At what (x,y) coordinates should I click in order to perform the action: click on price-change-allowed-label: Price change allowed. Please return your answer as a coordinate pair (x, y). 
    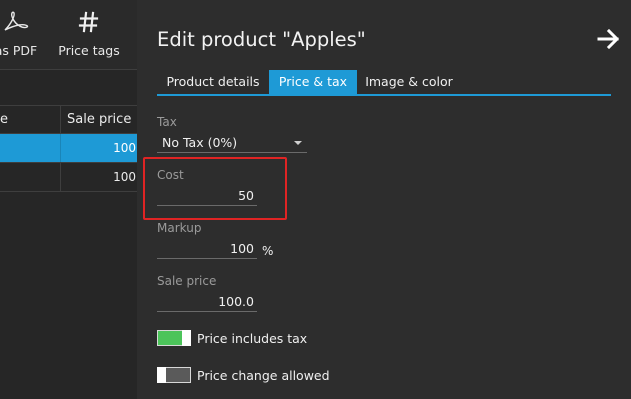
    Looking at the image, I should click on (263, 375).